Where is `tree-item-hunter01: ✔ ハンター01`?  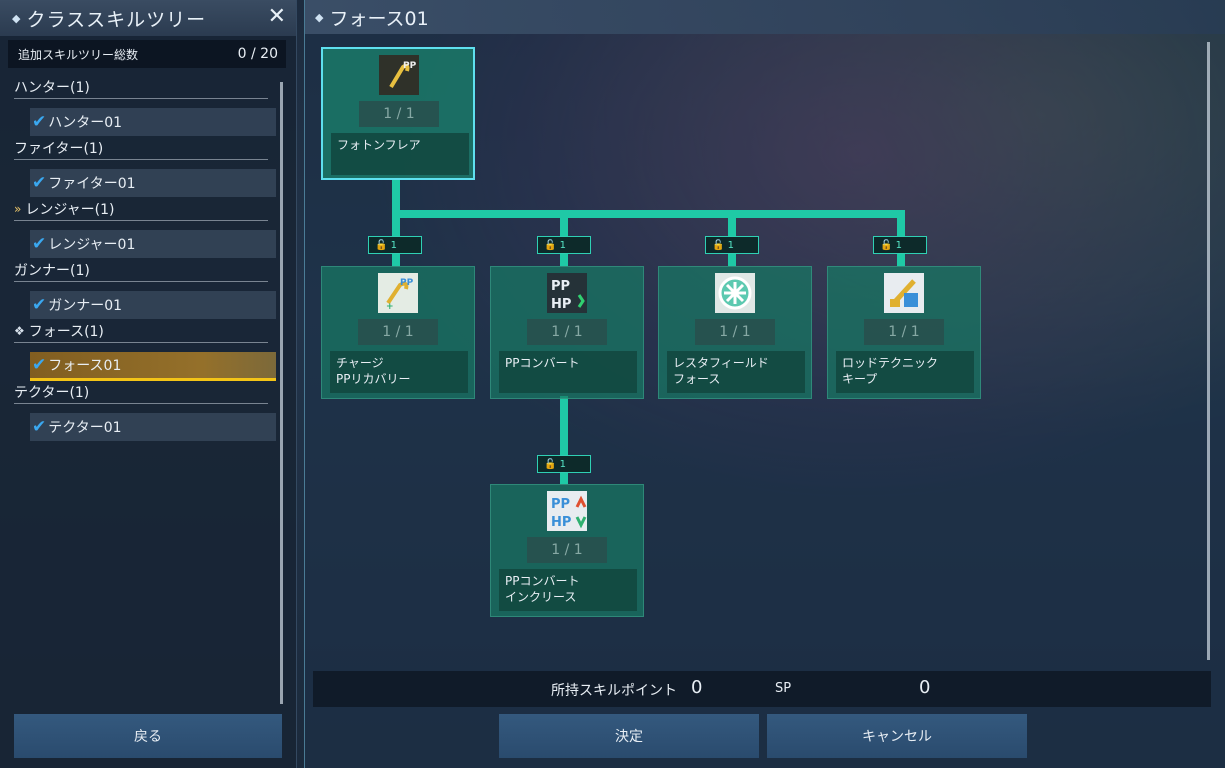 tree-item-hunter01: ✔ ハンター01 is located at coordinates (153, 122).